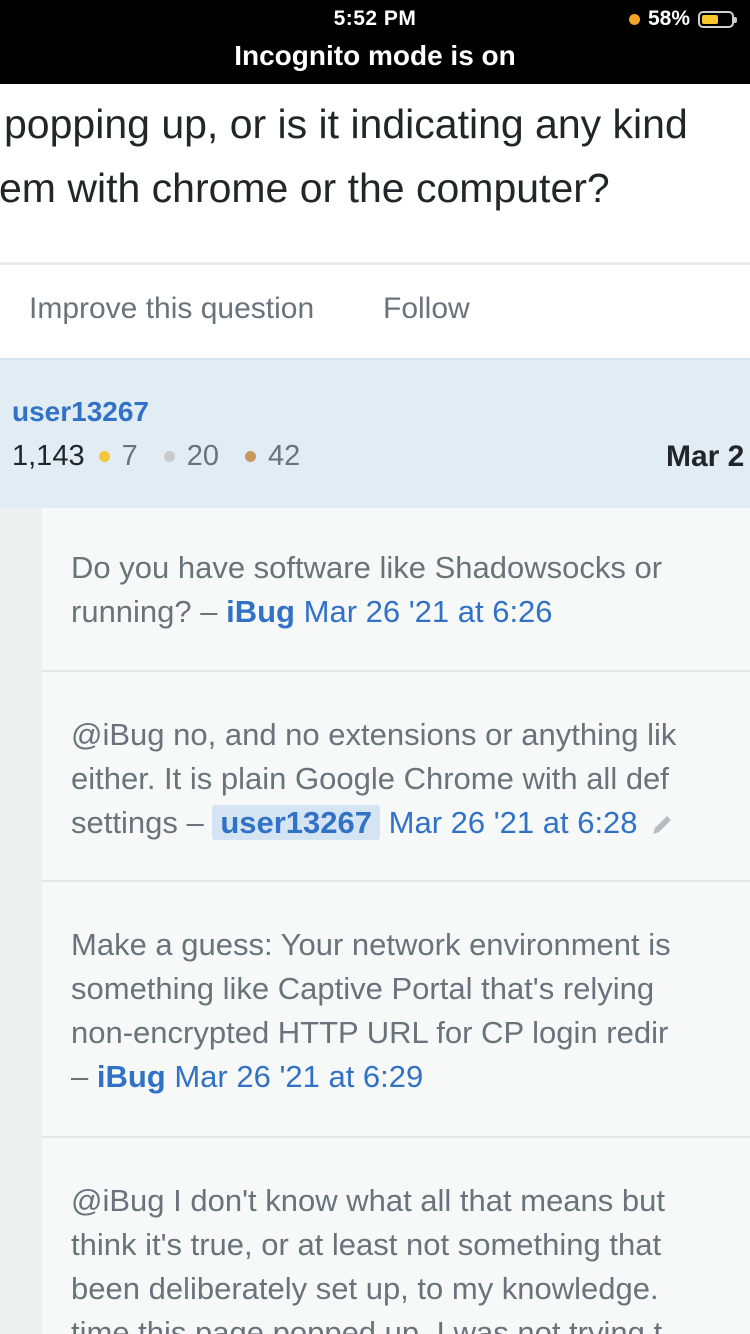  Describe the element at coordinates (375, 433) in the screenshot. I see `owner-card: user13267 1,143 7 20 42 Mar 2` at that location.